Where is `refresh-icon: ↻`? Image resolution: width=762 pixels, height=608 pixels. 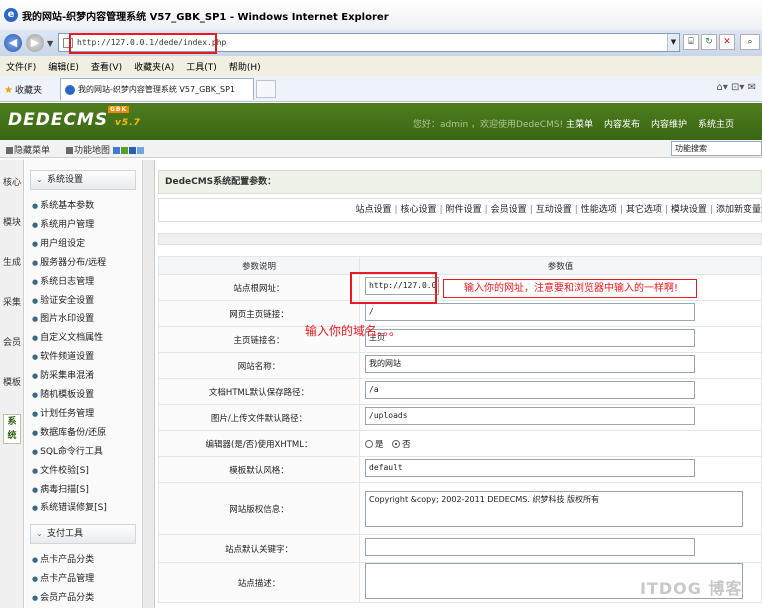
refresh-icon: ↻ is located at coordinates (709, 42).